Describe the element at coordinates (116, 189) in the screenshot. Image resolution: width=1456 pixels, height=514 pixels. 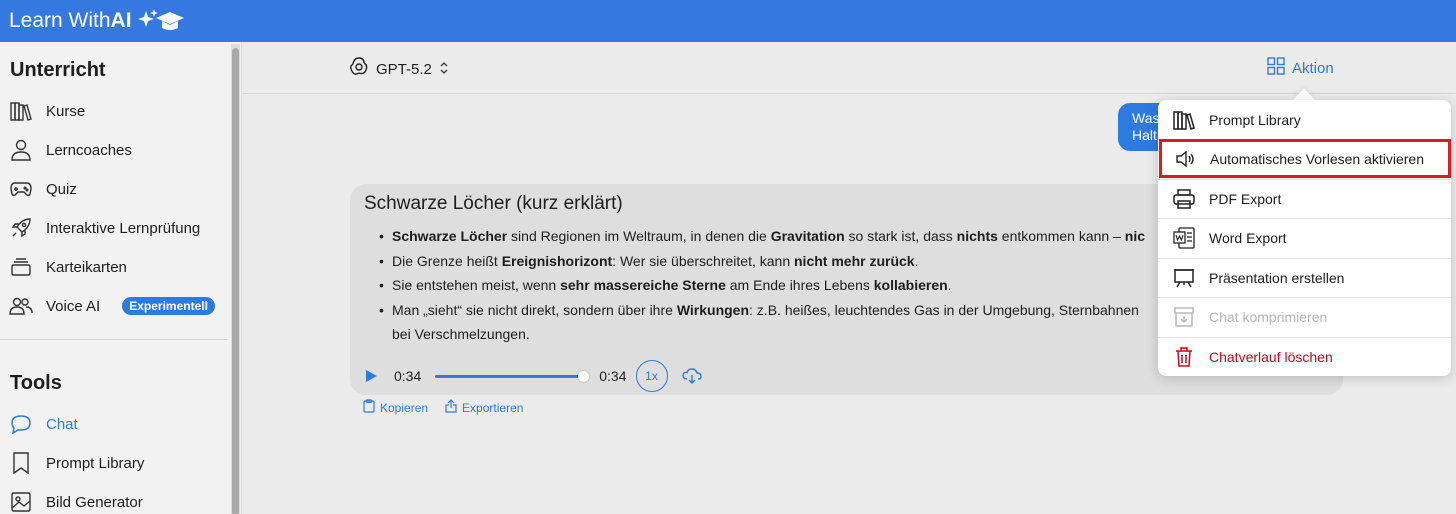
I see `sidebar-item-quiz: Quiz` at that location.